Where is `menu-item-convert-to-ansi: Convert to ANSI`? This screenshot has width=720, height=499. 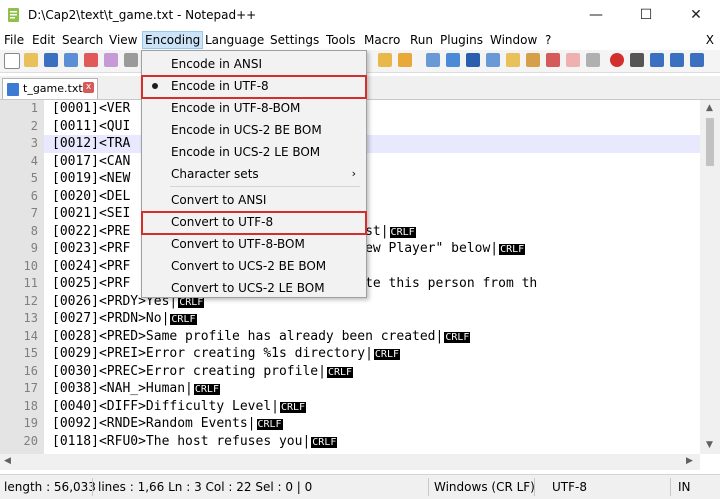
menu-item-convert-to-ansi: Convert to ANSI is located at coordinates (254, 200).